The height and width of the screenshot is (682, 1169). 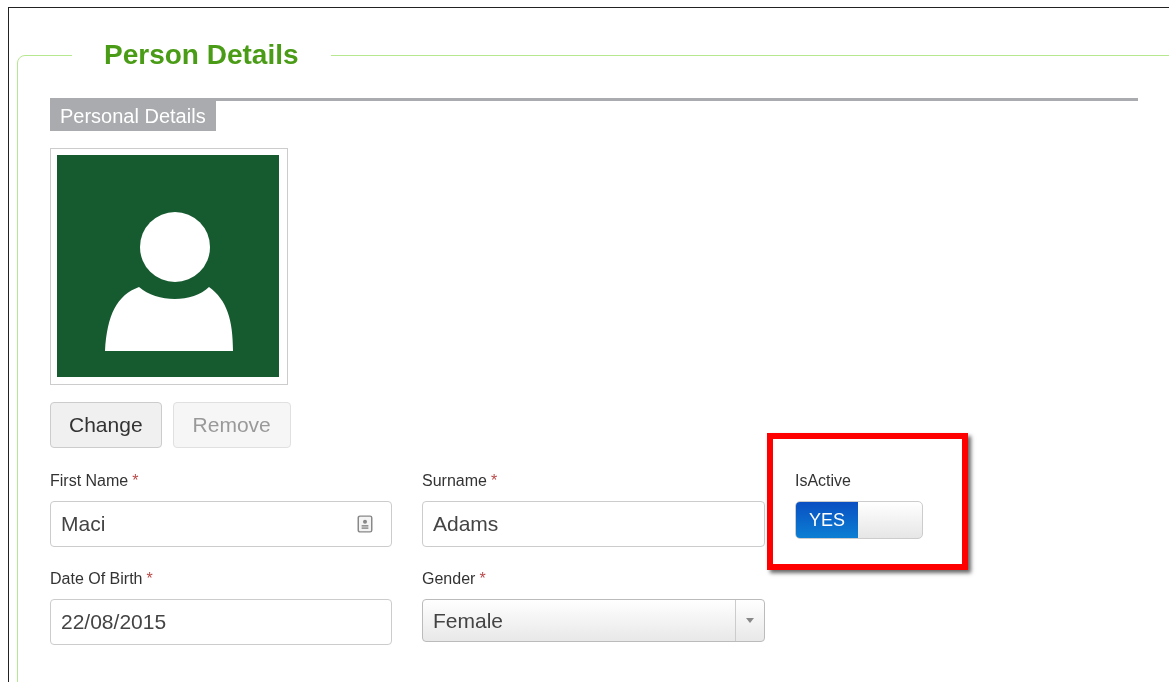 What do you see at coordinates (823, 480) in the screenshot?
I see `field-label: IsActive` at bounding box center [823, 480].